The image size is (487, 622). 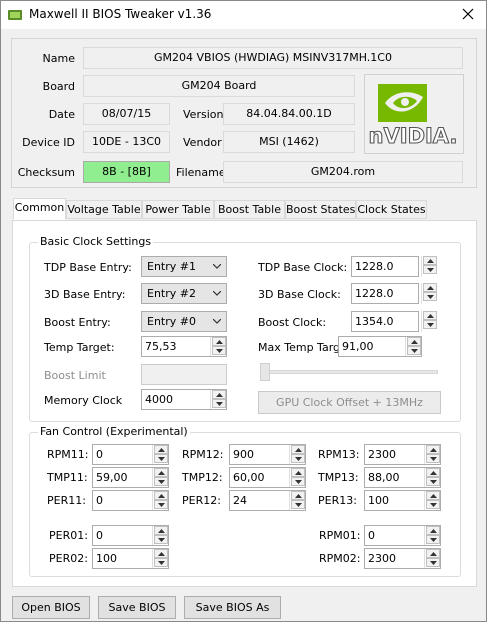 What do you see at coordinates (130, 500) in the screenshot?
I see `per11-input: 0` at bounding box center [130, 500].